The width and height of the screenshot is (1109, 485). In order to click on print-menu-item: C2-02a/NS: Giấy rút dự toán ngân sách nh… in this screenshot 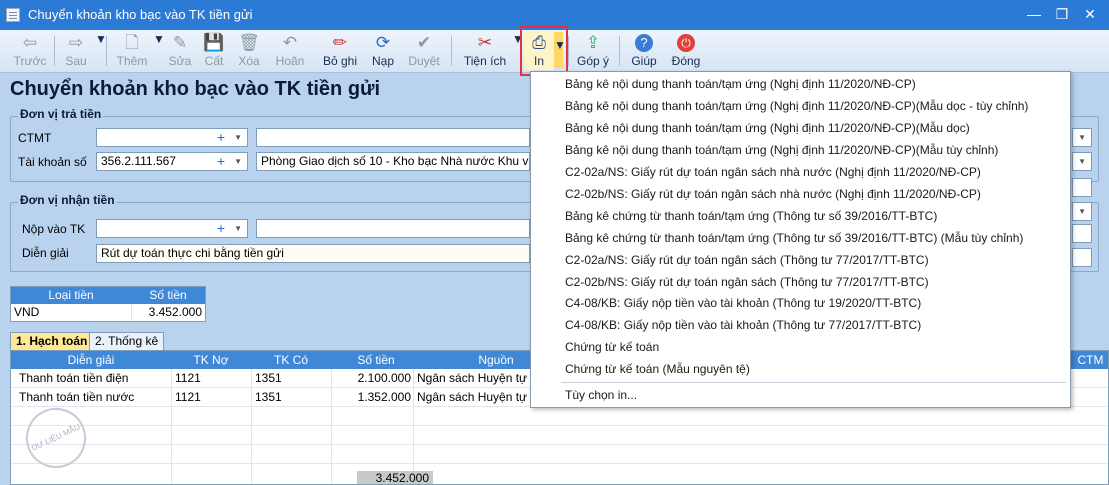, I will do `click(773, 172)`.